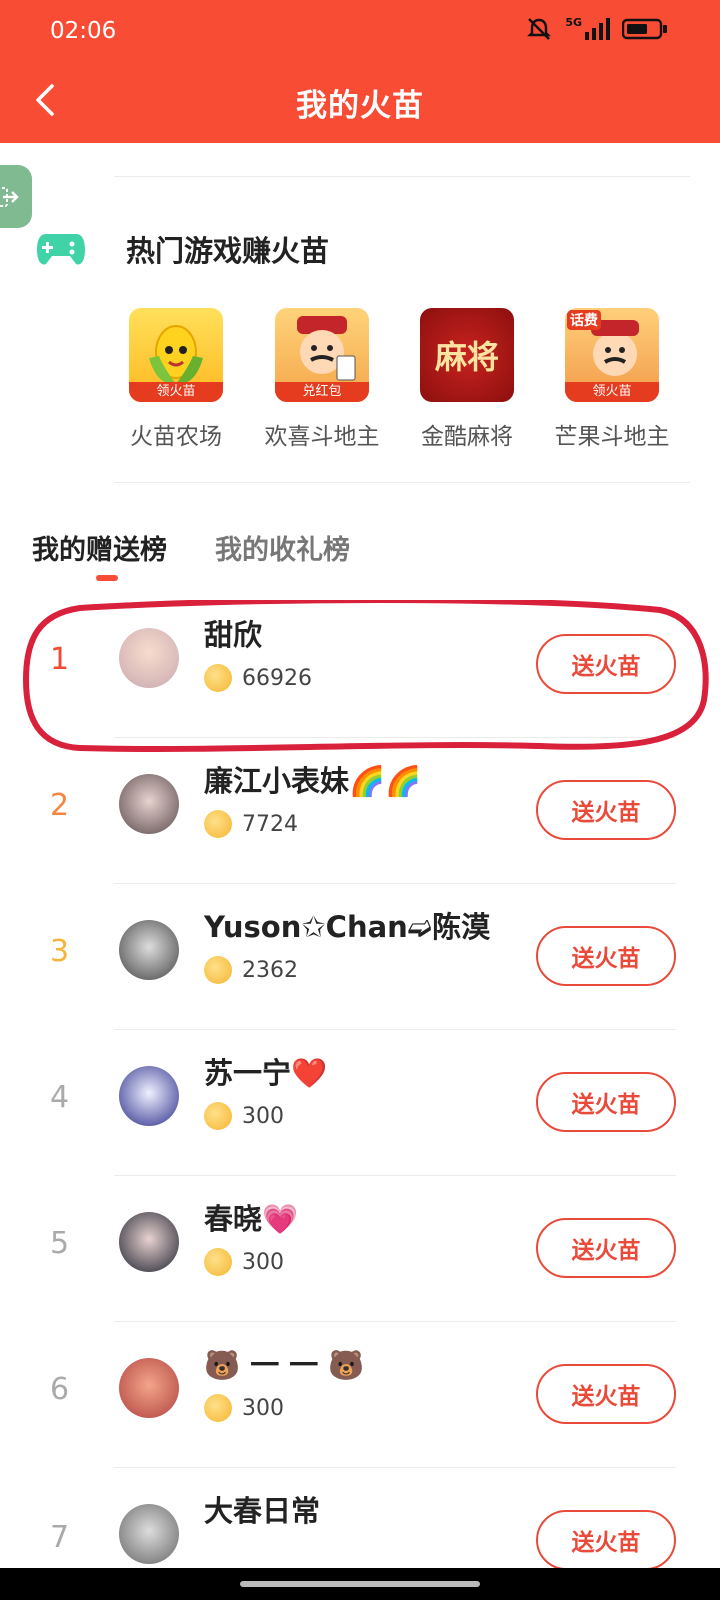 This screenshot has width=720, height=1600. Describe the element at coordinates (284, 1365) in the screenshot. I see `user-name: 🐻 一 一 🐻` at that location.